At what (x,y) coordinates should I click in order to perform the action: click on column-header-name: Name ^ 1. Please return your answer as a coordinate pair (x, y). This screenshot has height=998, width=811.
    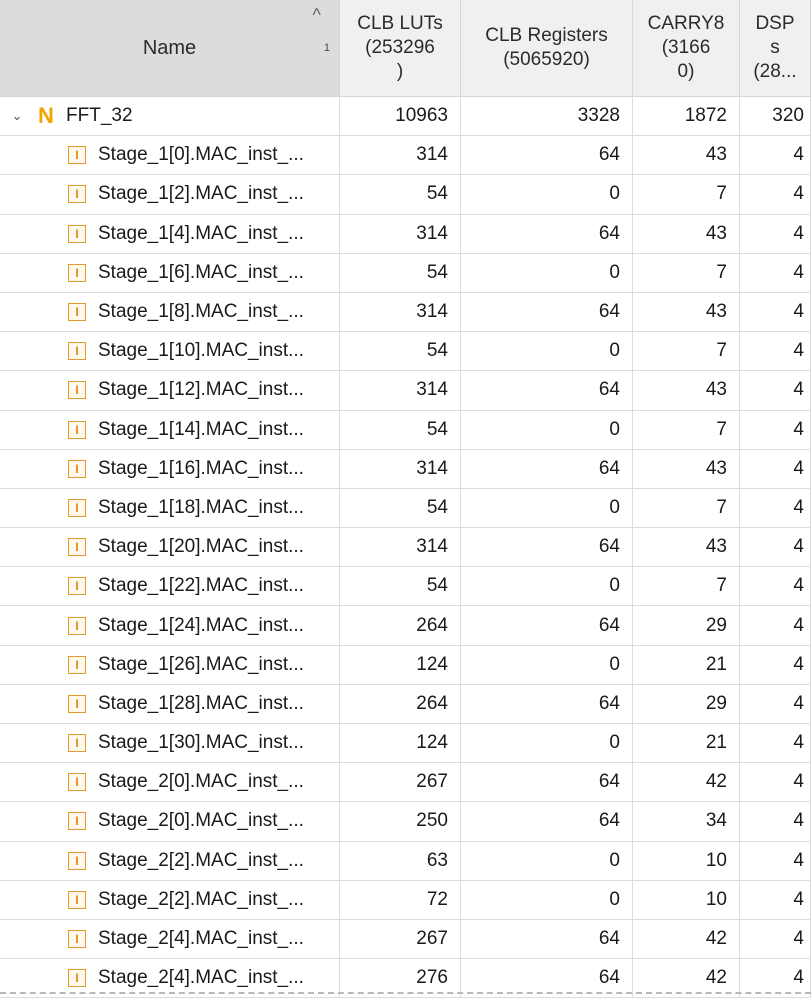
    Looking at the image, I should click on (170, 48).